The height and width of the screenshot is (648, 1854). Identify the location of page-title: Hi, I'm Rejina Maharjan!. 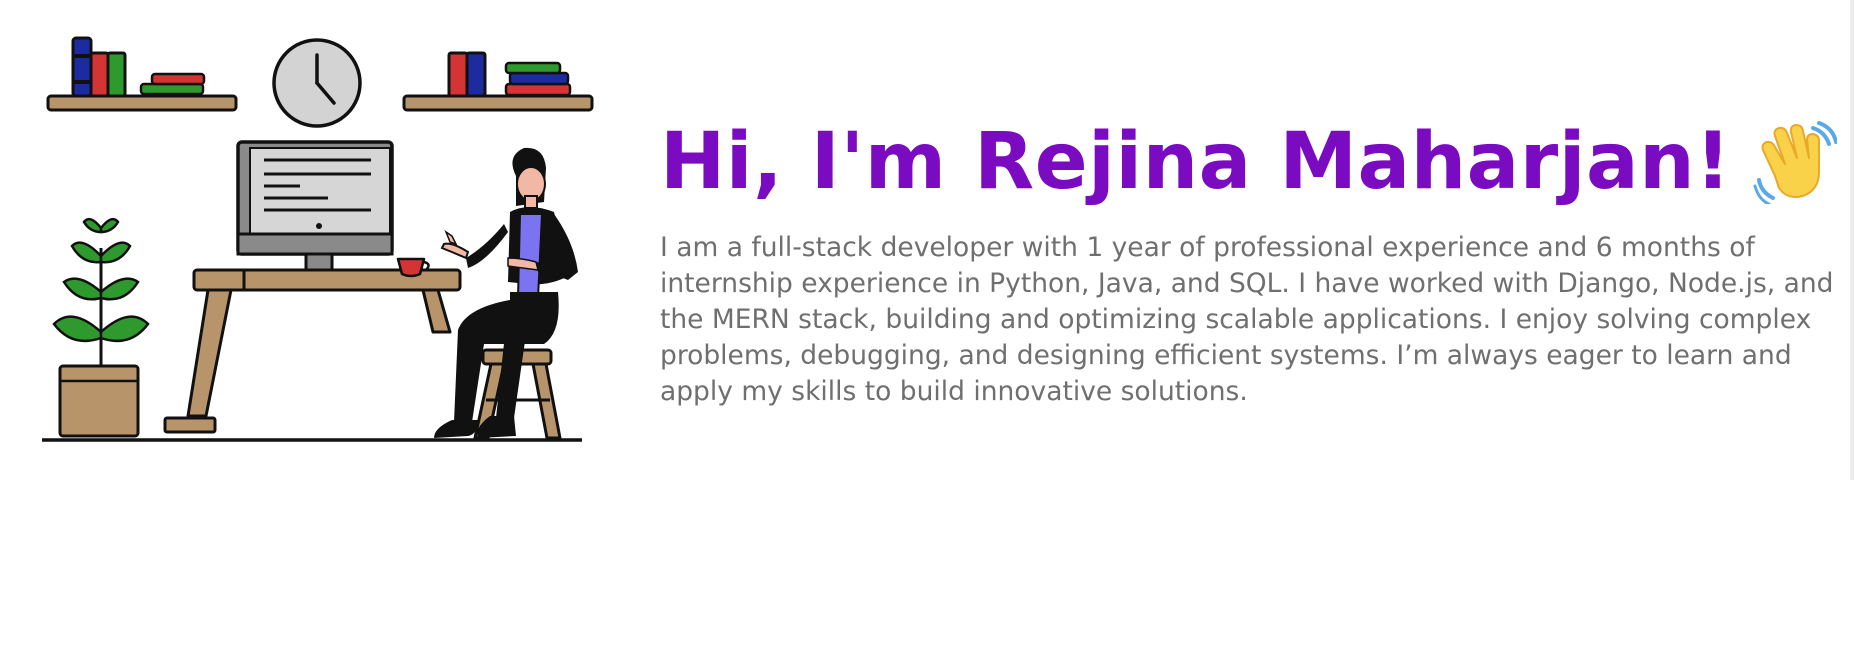
(1250, 162).